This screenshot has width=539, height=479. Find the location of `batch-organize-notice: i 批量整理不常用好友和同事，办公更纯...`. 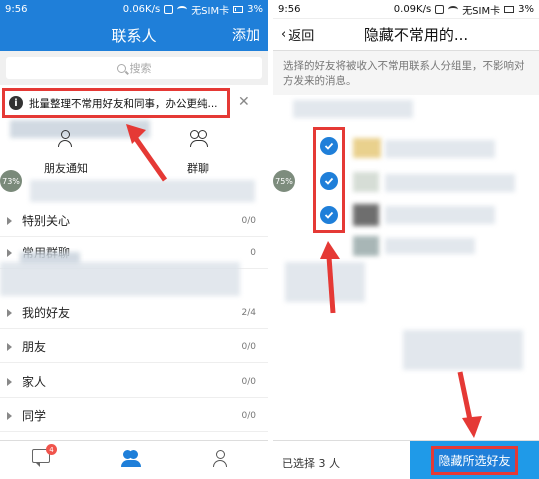

batch-organize-notice: i 批量整理不常用好友和同事，办公更纯... is located at coordinates (116, 103).